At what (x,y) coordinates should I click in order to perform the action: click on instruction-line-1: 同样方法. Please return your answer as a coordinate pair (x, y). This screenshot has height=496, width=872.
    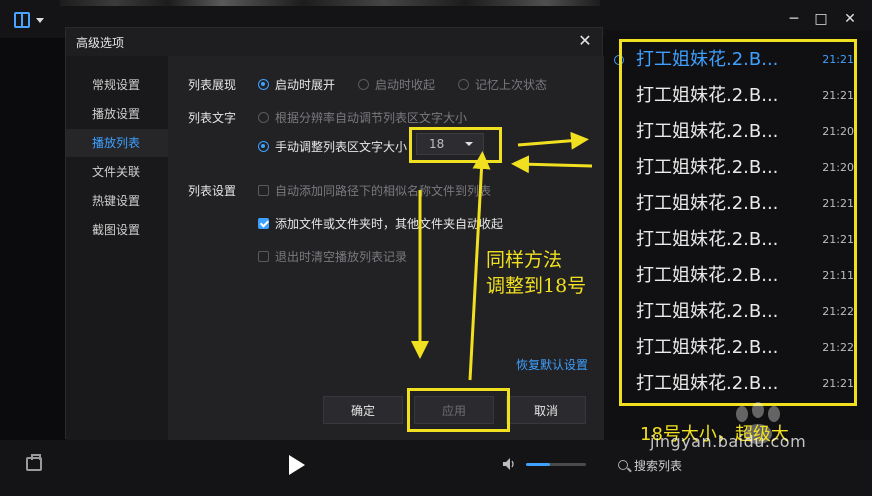
    Looking at the image, I should click on (524, 260).